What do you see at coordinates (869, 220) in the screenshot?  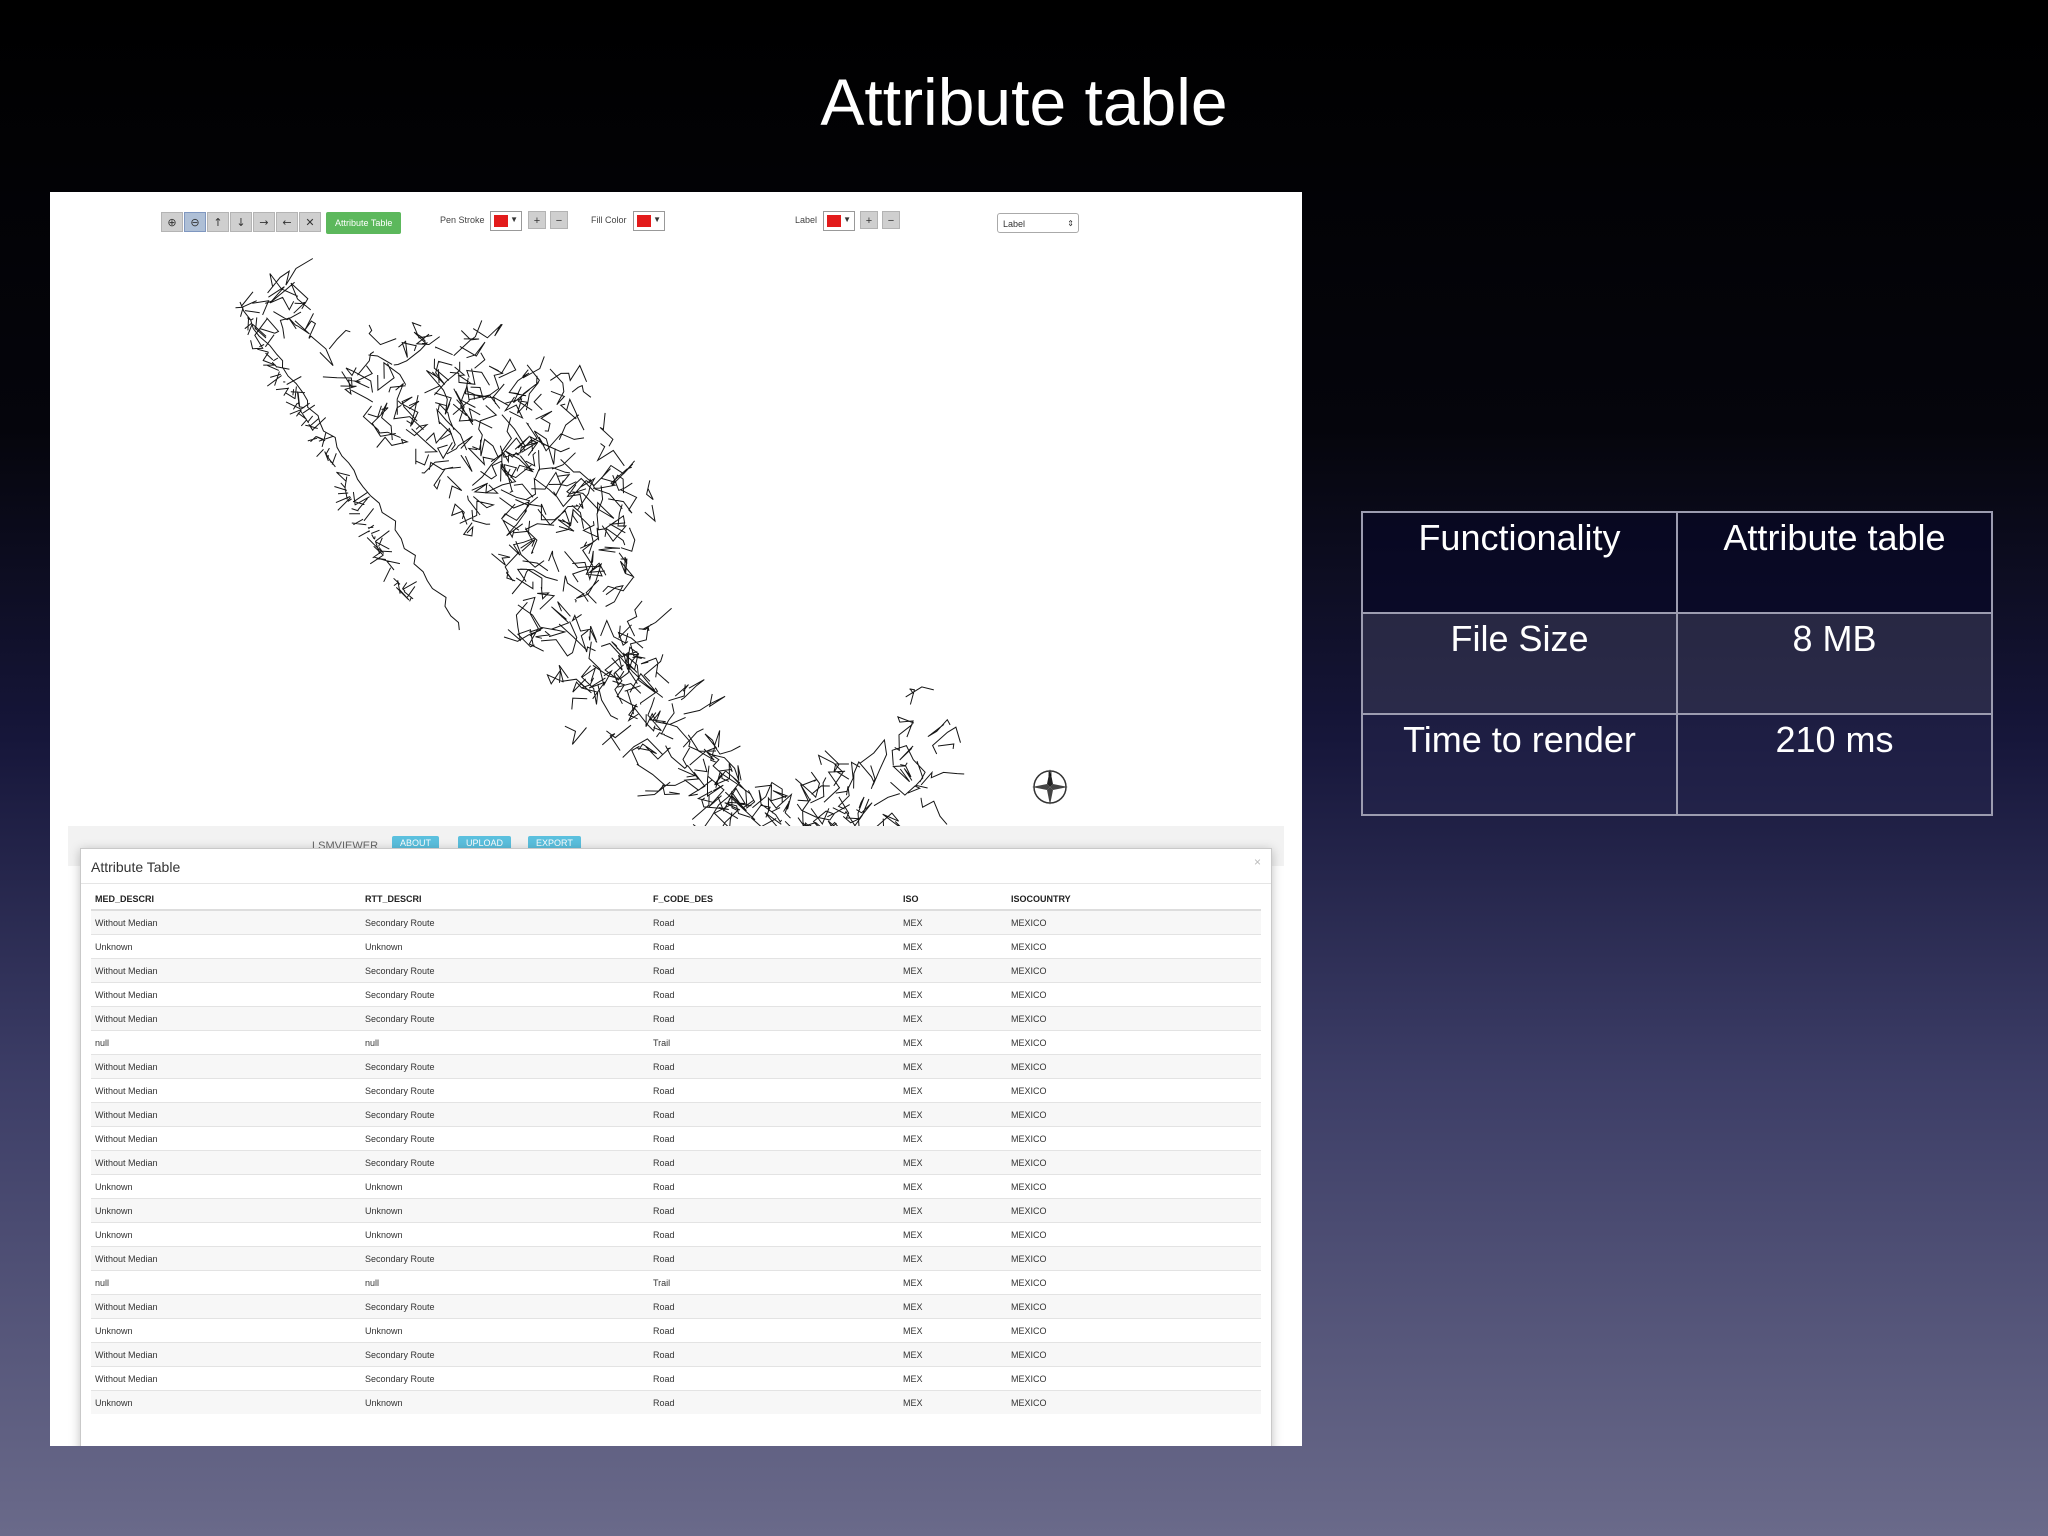 I see `label-increase-button: +` at bounding box center [869, 220].